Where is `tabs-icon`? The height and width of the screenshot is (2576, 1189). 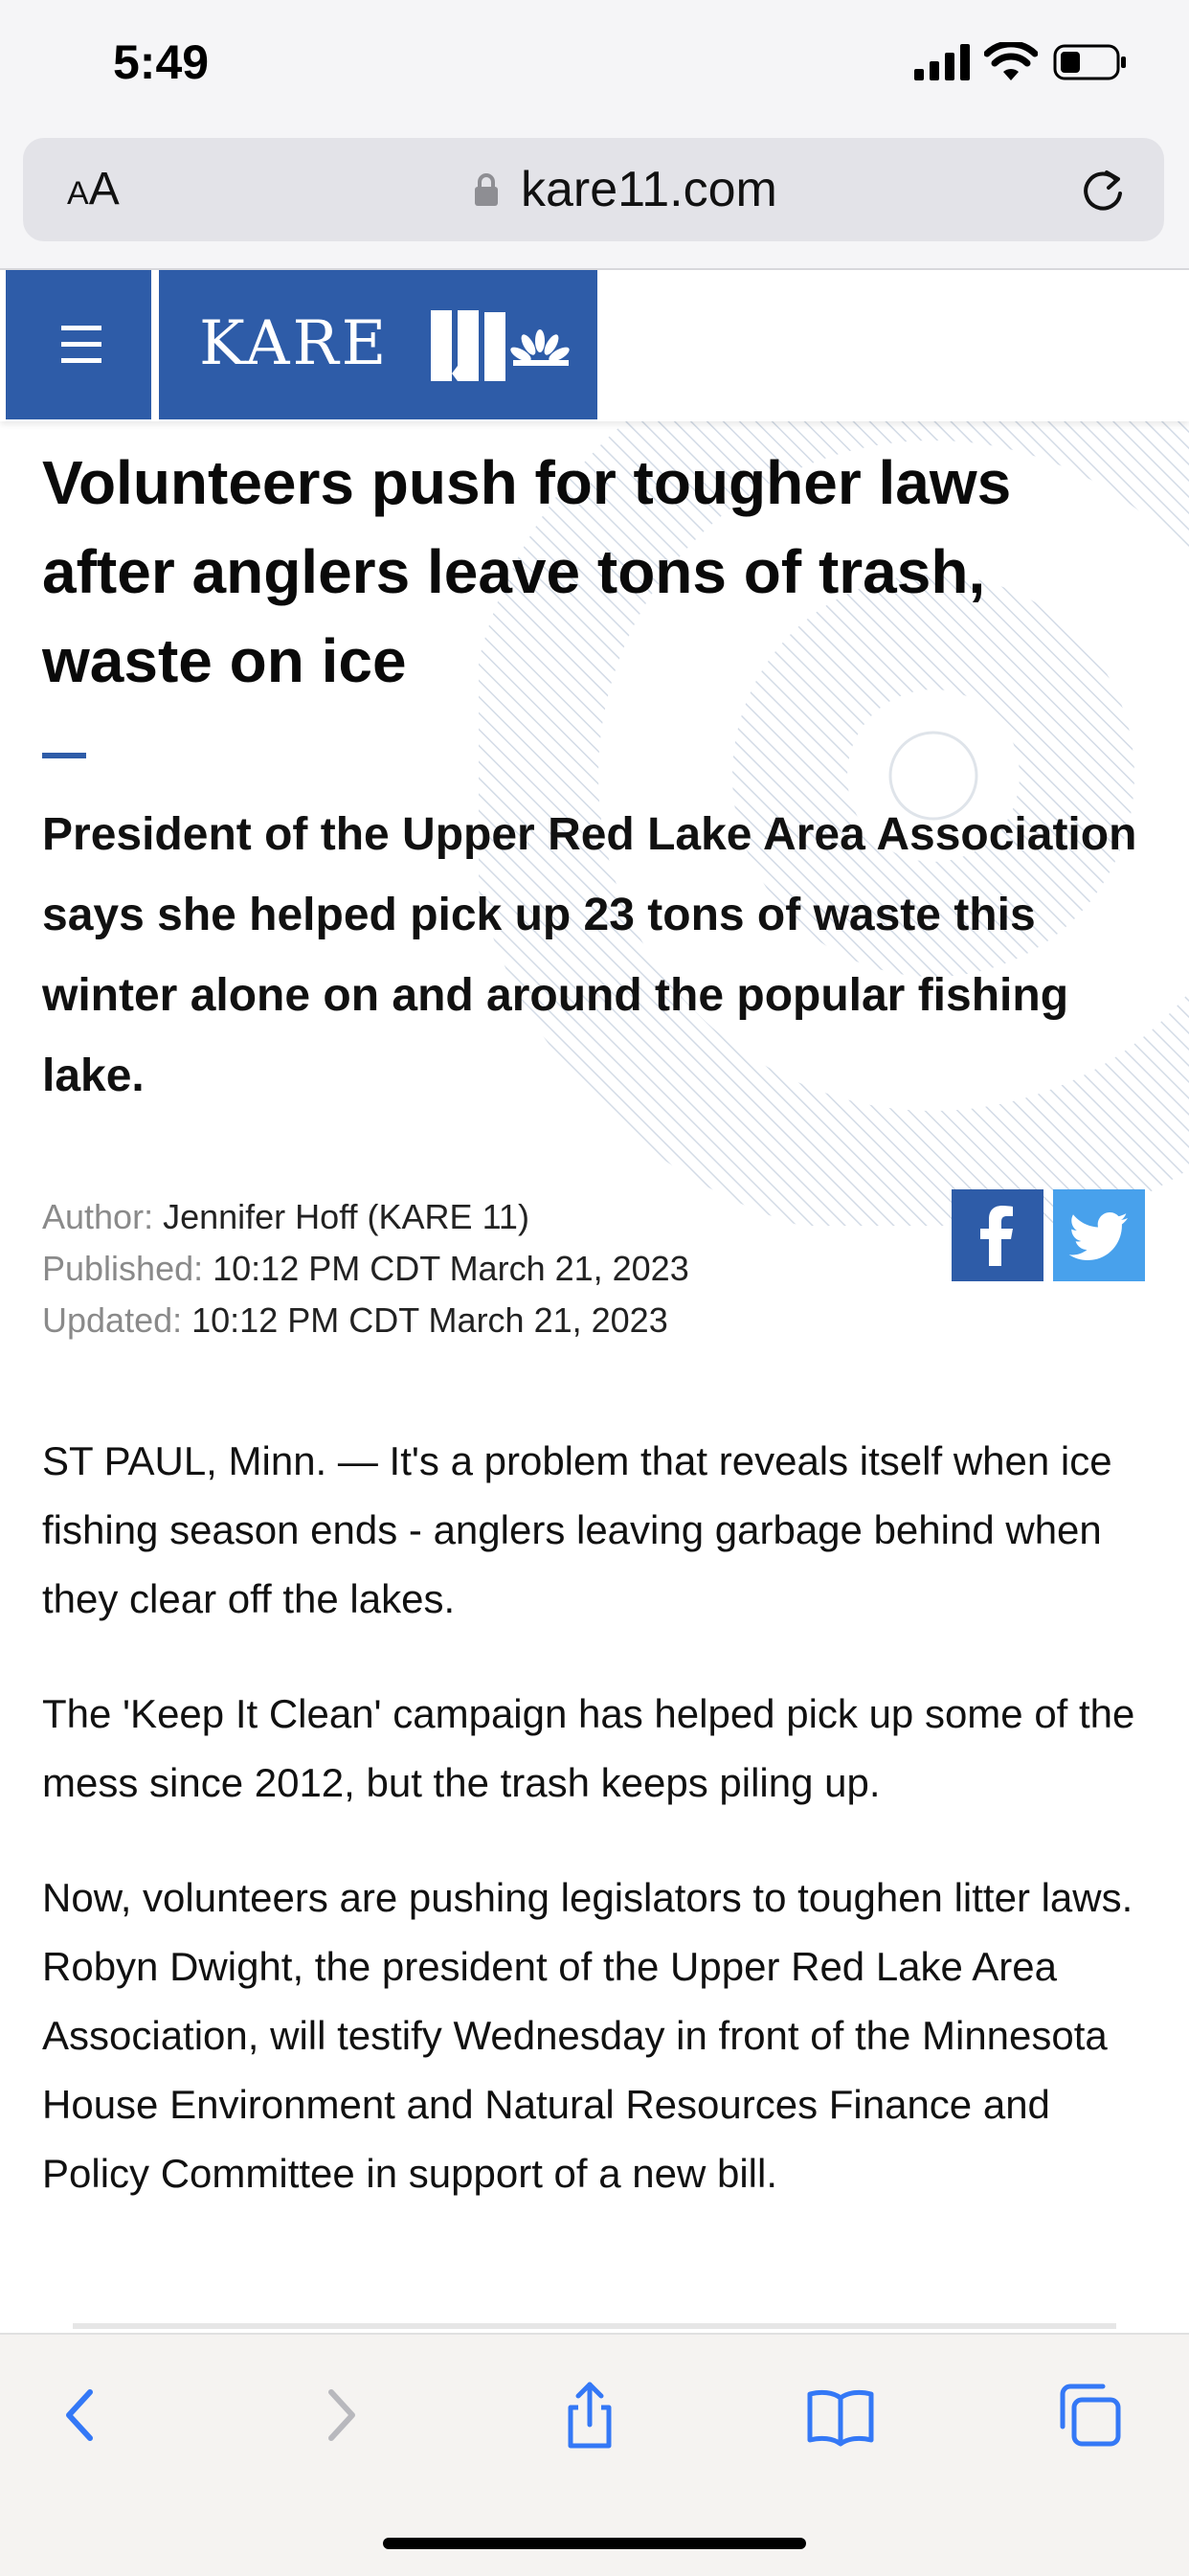
tabs-icon is located at coordinates (1089, 2415).